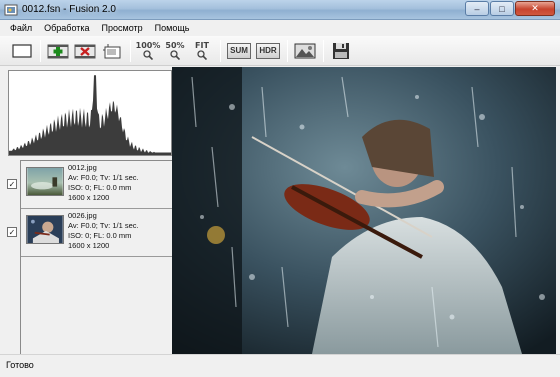 Image resolution: width=560 pixels, height=377 pixels. What do you see at coordinates (502, 8) in the screenshot?
I see `maximize-button: □` at bounding box center [502, 8].